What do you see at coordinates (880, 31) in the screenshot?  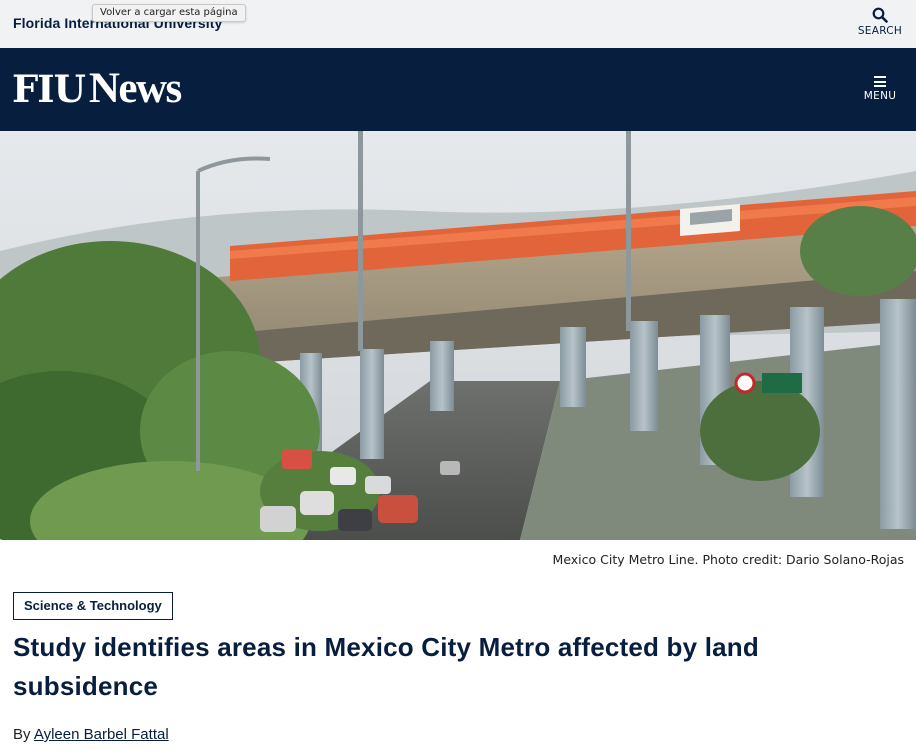 I see `search-label: SEARCH` at bounding box center [880, 31].